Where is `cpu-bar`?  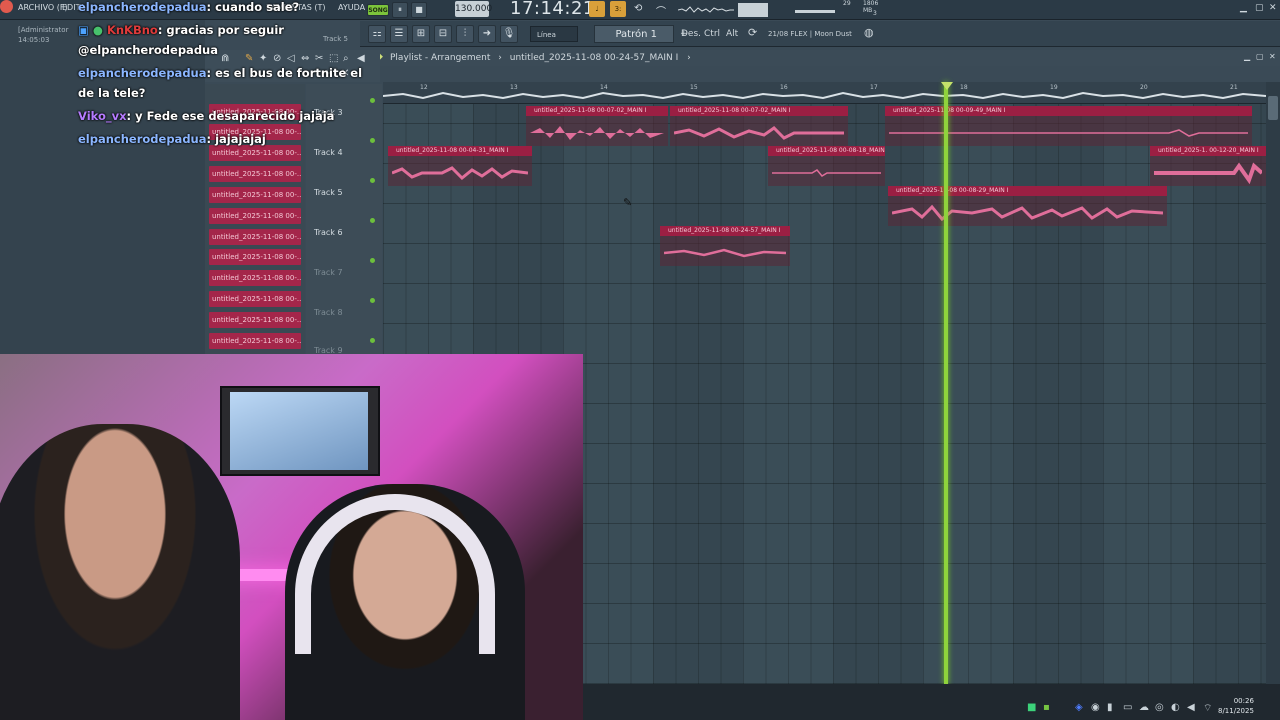
cpu-bar is located at coordinates (815, 11).